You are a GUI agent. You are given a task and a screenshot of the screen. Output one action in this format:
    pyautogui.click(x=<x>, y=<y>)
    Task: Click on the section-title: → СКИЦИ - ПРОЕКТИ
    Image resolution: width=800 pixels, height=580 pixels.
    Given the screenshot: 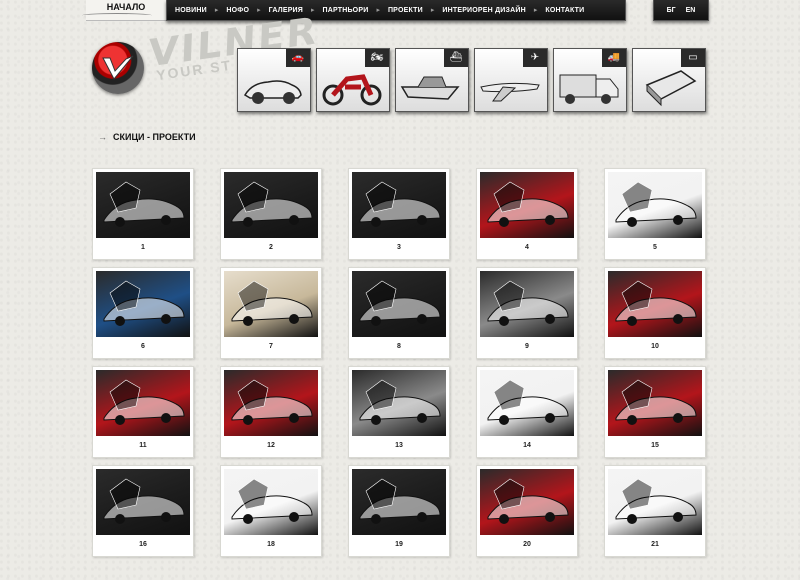 What is the action you would take?
    pyautogui.click(x=147, y=137)
    